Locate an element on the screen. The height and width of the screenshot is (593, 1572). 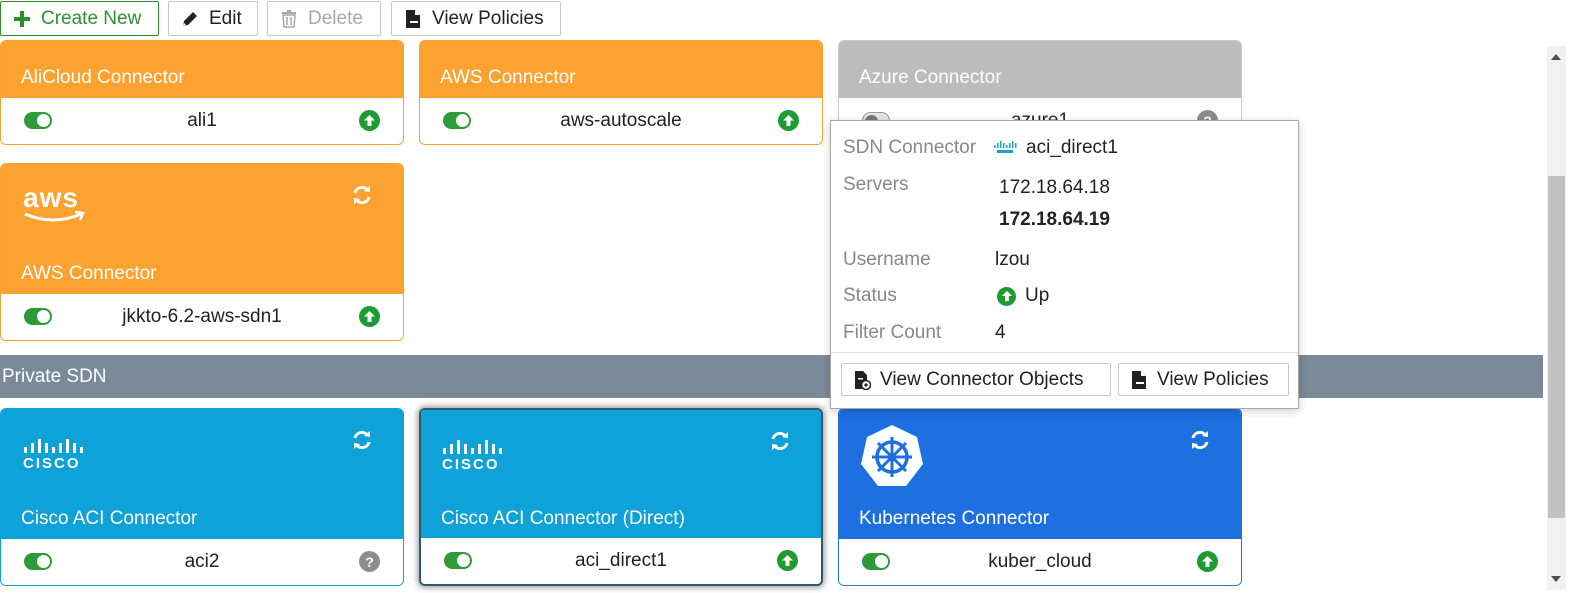
connector-card-cisco-aci2: CISCO Cisco ACI Connector aci2 ? is located at coordinates (202, 497).